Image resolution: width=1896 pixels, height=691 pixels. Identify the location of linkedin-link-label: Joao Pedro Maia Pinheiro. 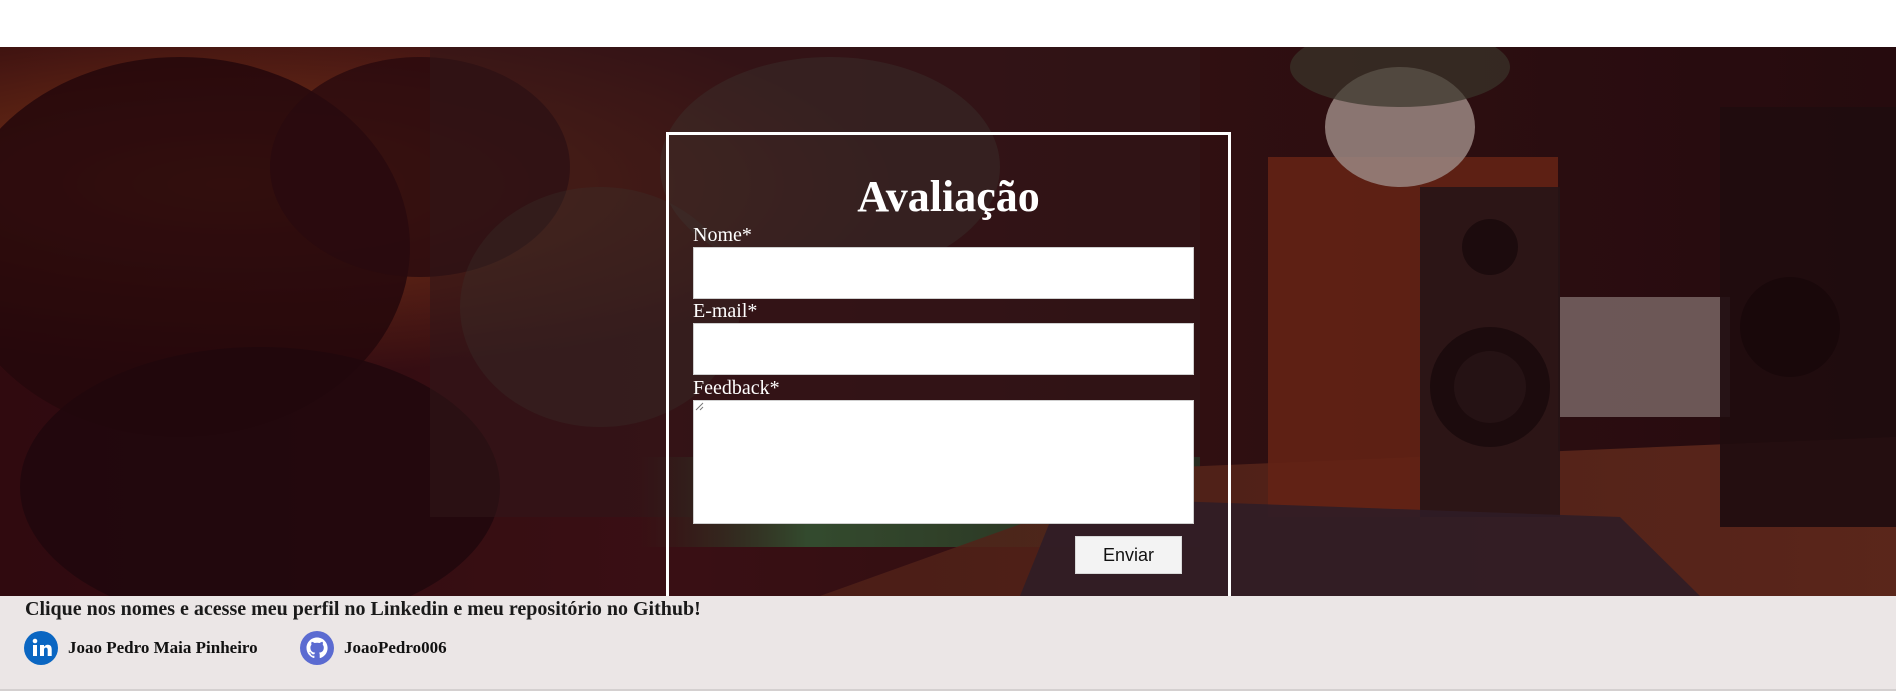
(163, 647).